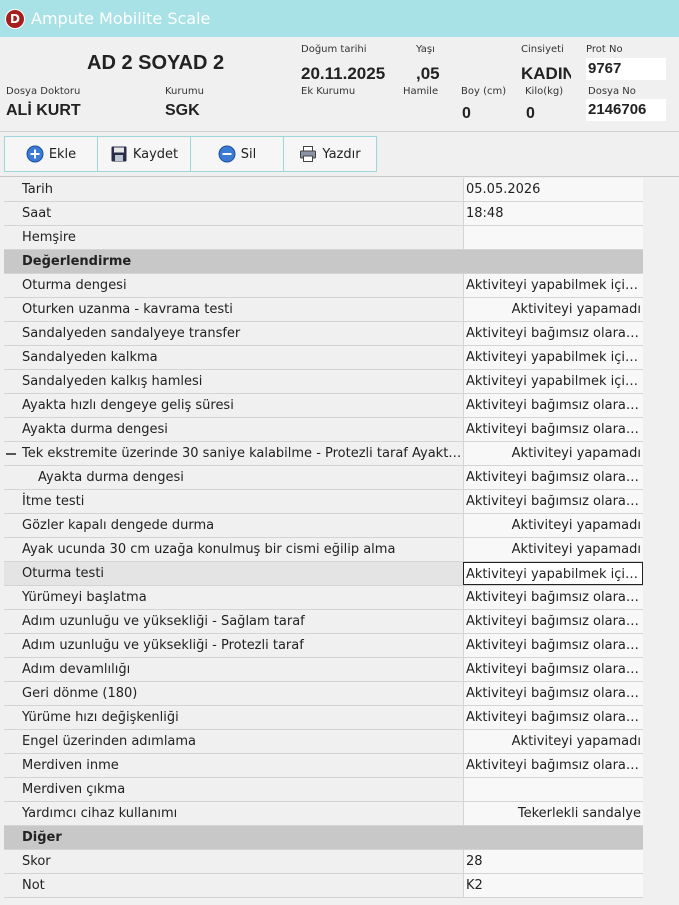 The height and width of the screenshot is (905, 679). Describe the element at coordinates (323, 838) in the screenshot. I see `grid-category-row: Diğer` at that location.